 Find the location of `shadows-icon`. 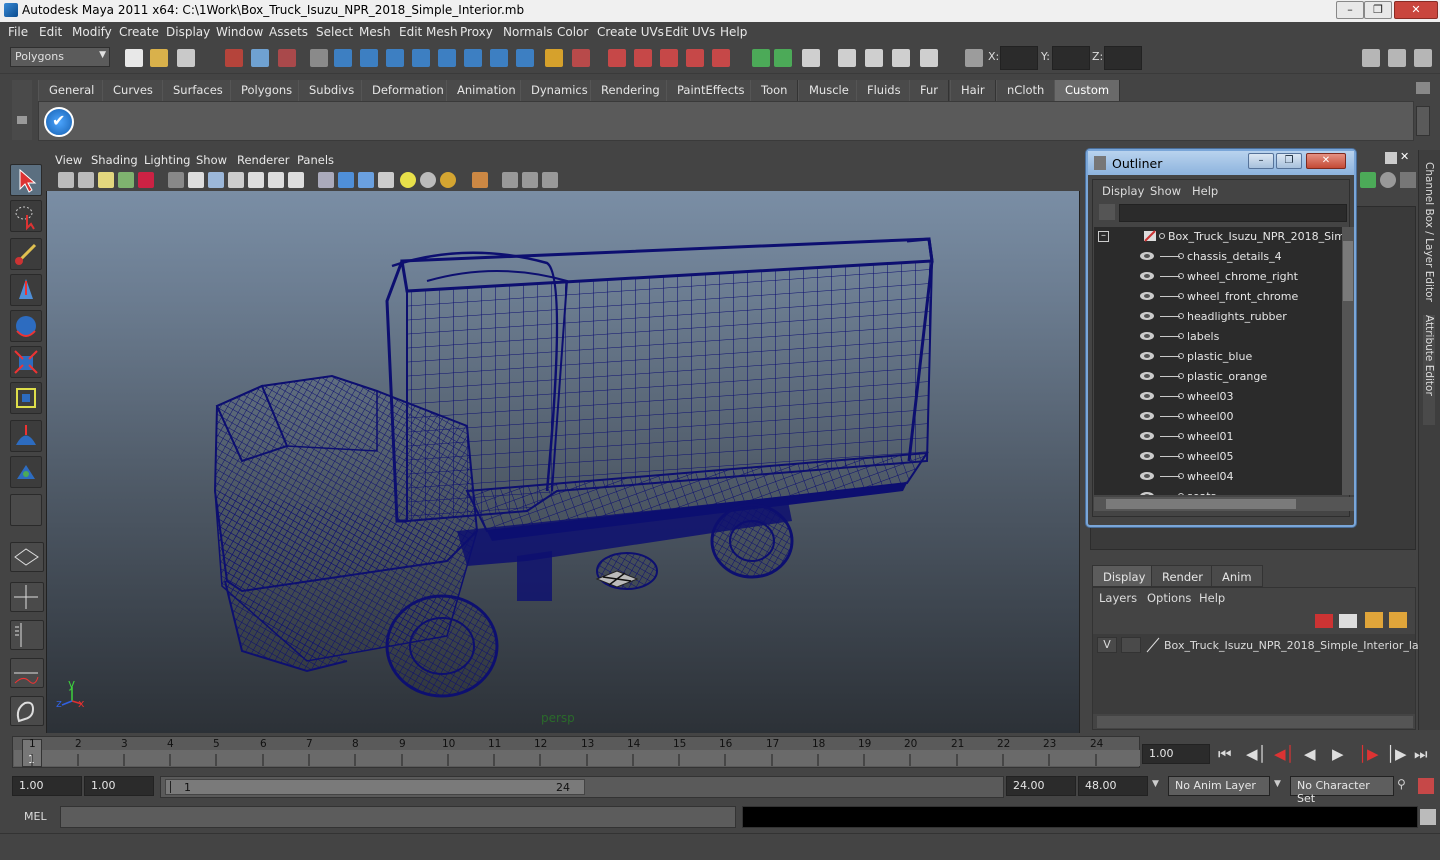

shadows-icon is located at coordinates (448, 180).